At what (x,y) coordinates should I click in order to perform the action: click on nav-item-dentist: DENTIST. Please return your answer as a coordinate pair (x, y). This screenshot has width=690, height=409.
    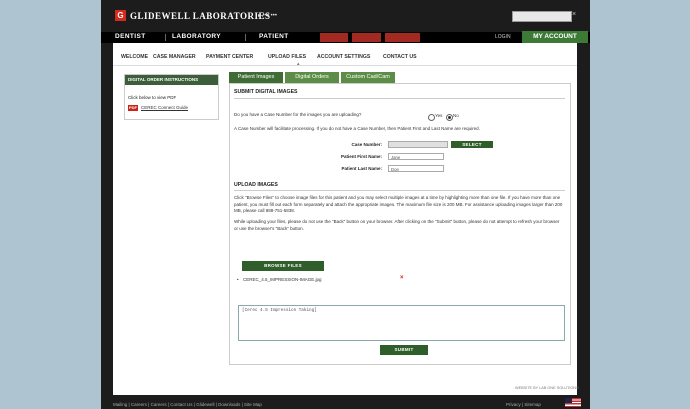
    Looking at the image, I should click on (130, 36).